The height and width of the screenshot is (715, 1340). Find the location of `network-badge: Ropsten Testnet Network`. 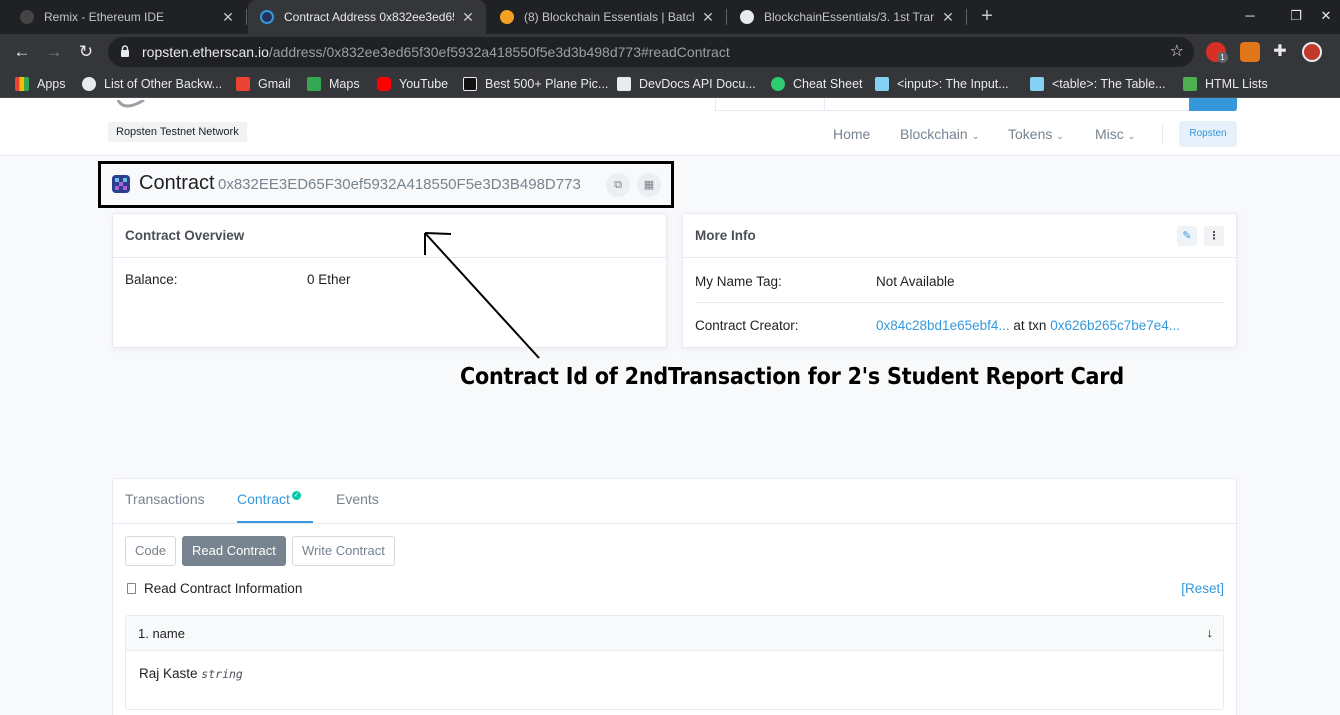

network-badge: Ropsten Testnet Network is located at coordinates (177, 132).